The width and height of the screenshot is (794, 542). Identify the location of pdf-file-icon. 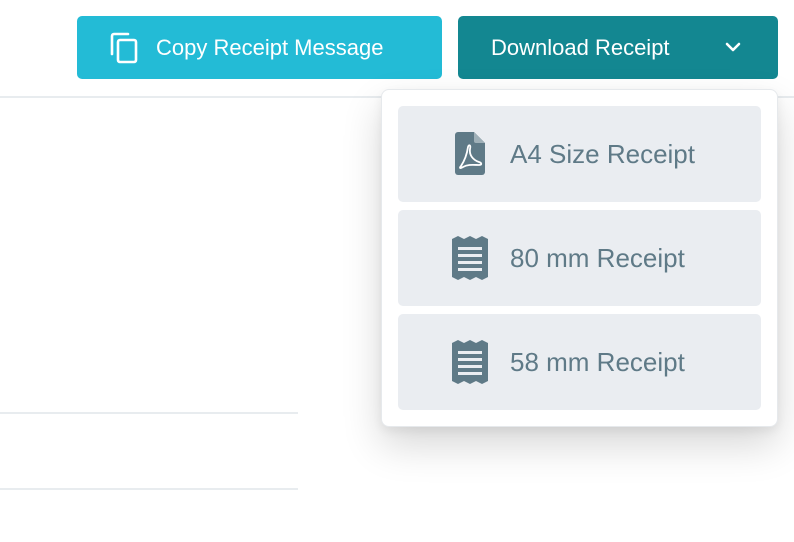
(470, 153).